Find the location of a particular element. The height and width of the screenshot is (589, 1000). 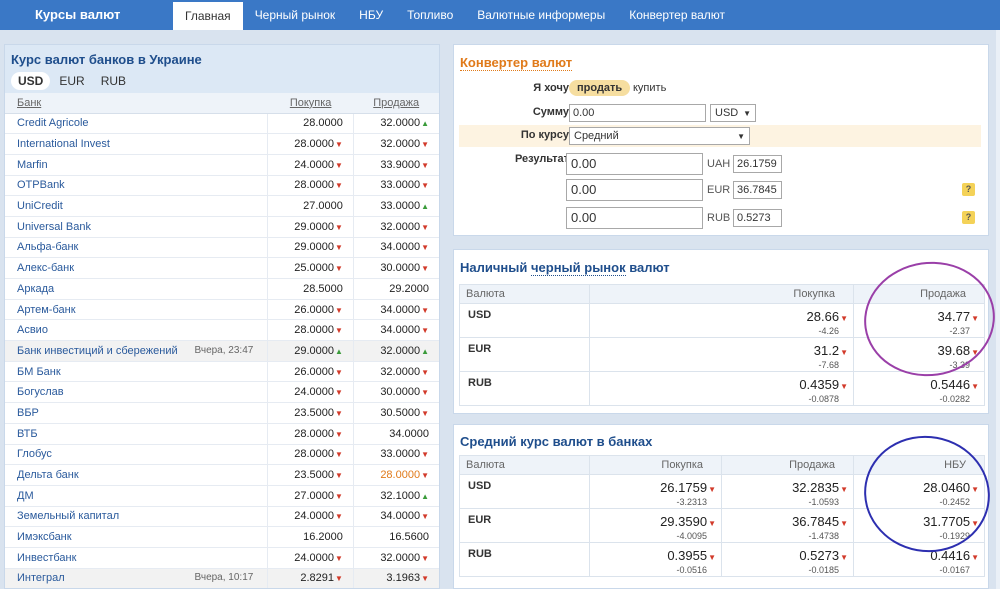

bank-rates-title: Курс валют банков в Украине is located at coordinates (106, 59).